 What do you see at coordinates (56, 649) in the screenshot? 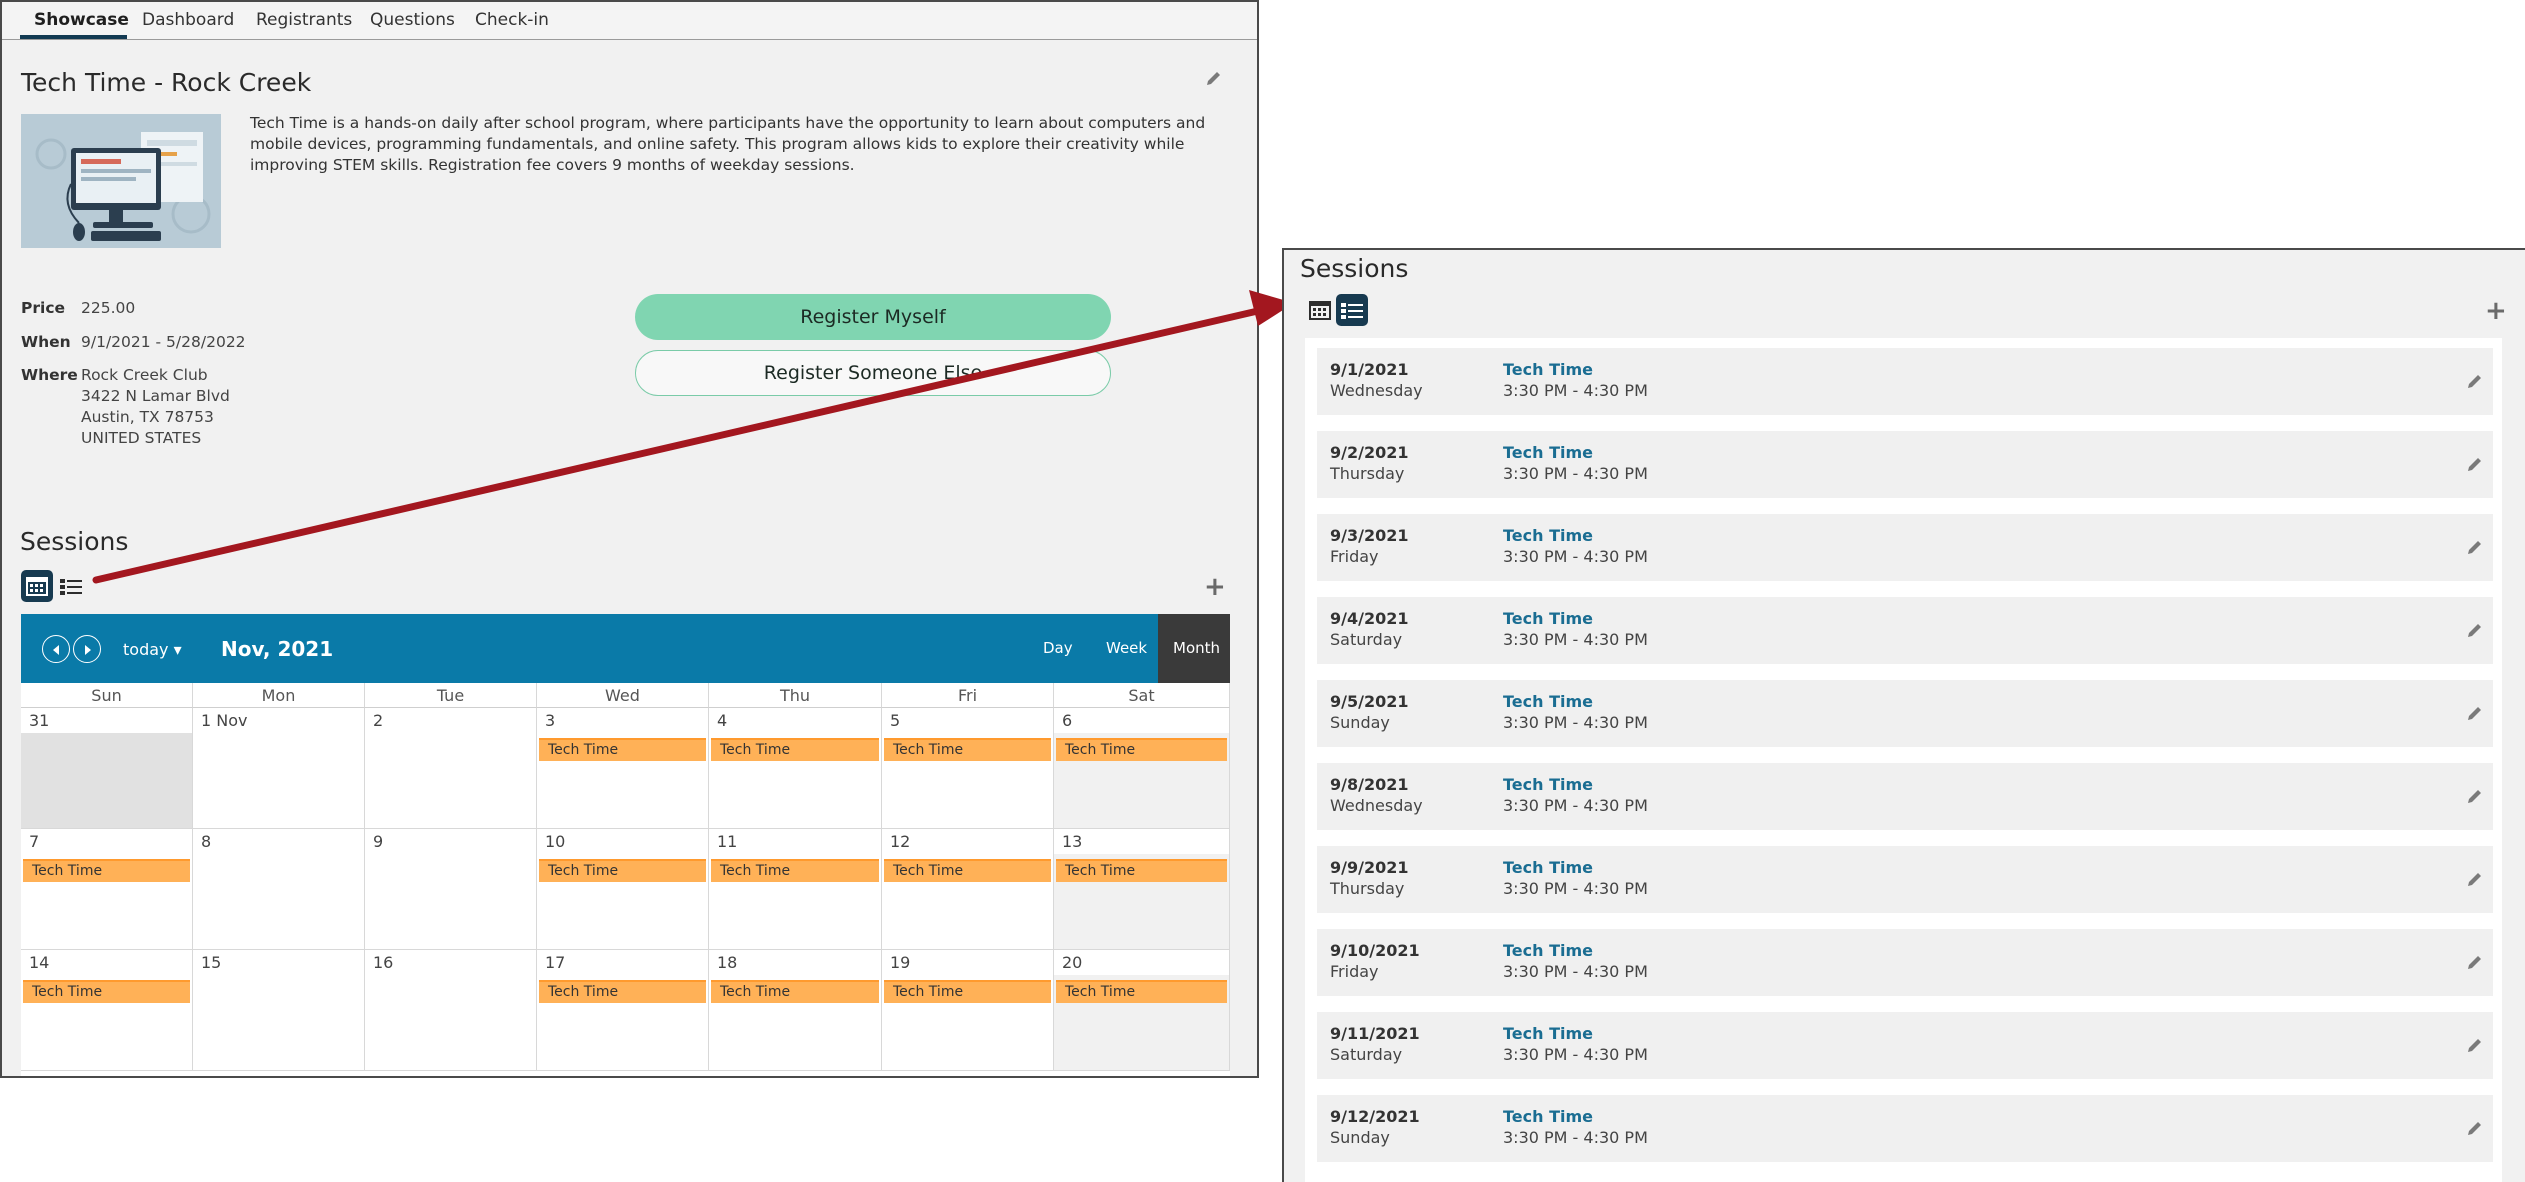
I see `prev-month-button` at bounding box center [56, 649].